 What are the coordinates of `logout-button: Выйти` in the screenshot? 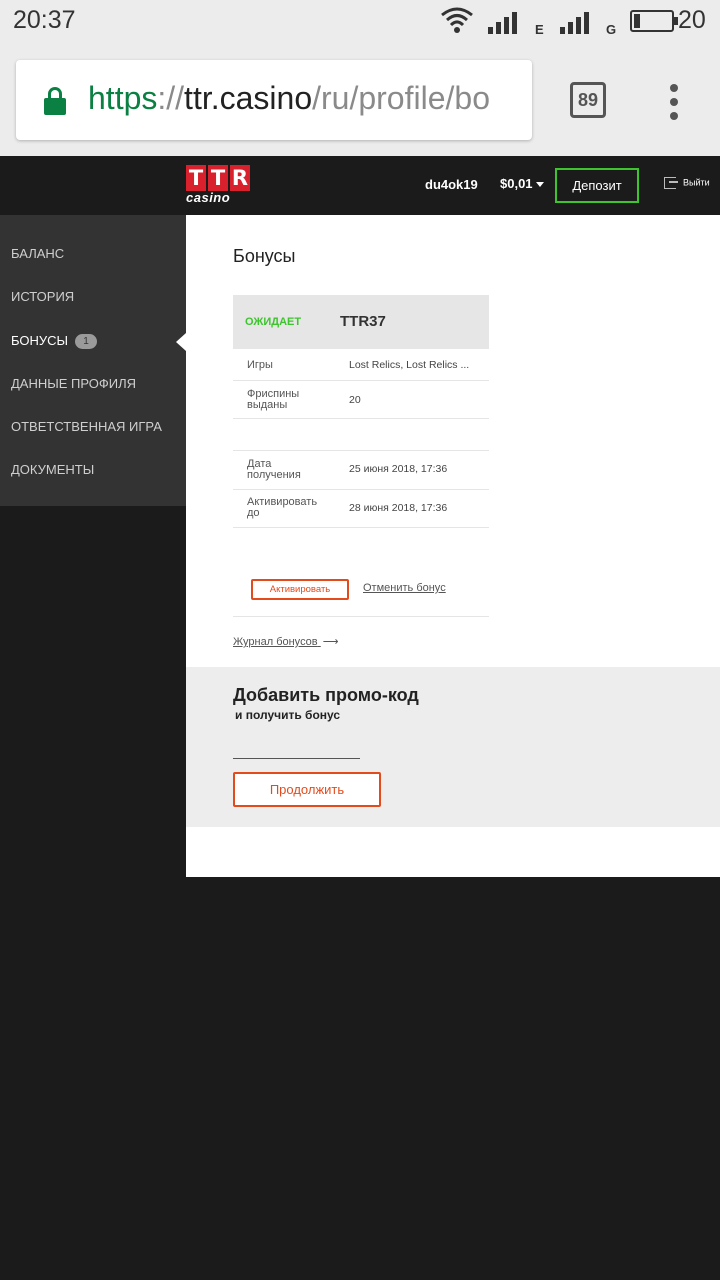 It's located at (687, 183).